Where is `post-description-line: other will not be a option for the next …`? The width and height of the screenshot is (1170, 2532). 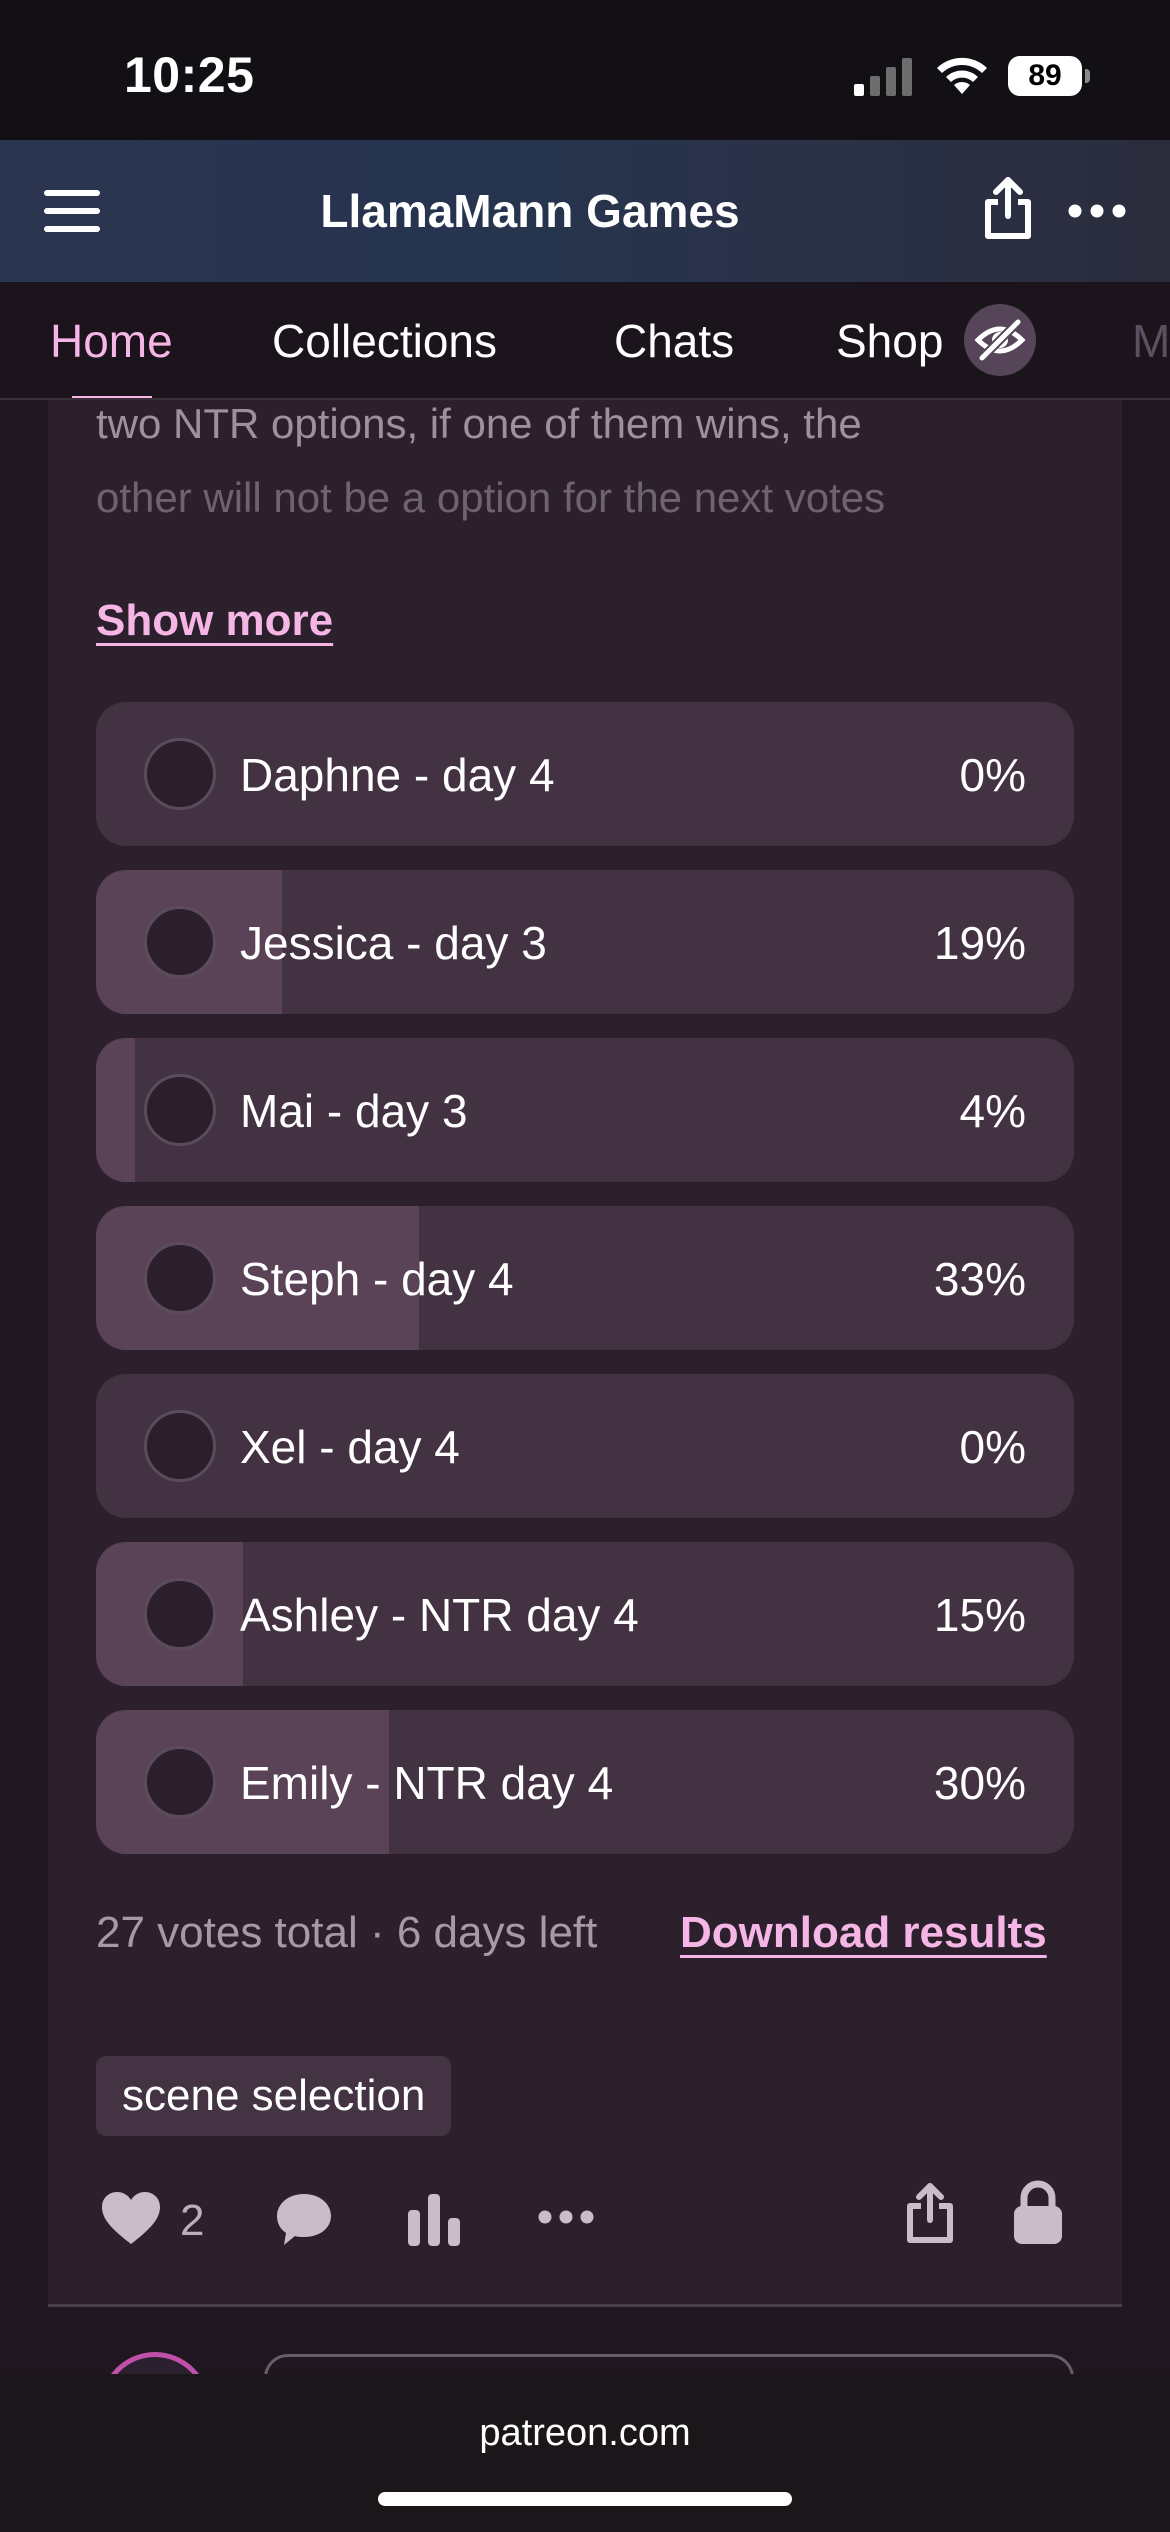 post-description-line: other will not be a option for the next … is located at coordinates (491, 497).